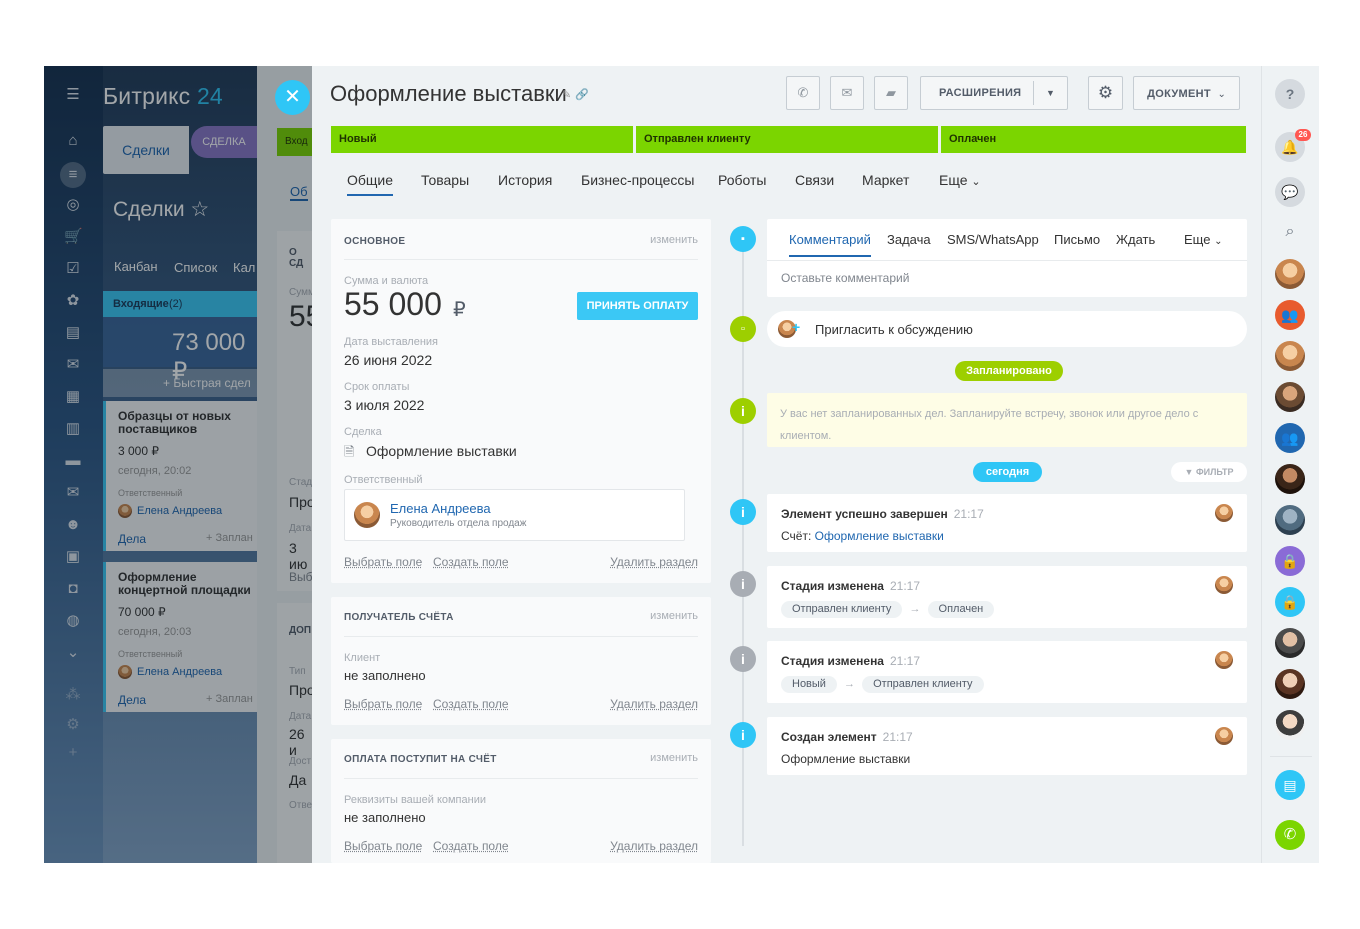 This screenshot has height=929, width=1360. Describe the element at coordinates (180, 383) in the screenshot. I see `quick-deal-button: + Быстрая сдел` at that location.